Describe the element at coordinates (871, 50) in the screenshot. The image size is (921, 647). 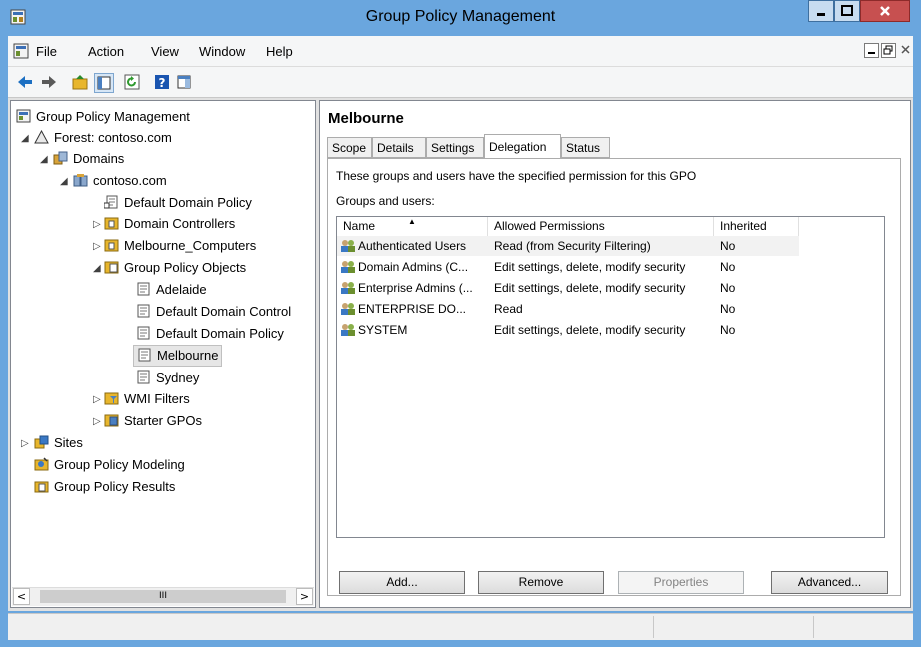
I see `child-minimize-button` at that location.